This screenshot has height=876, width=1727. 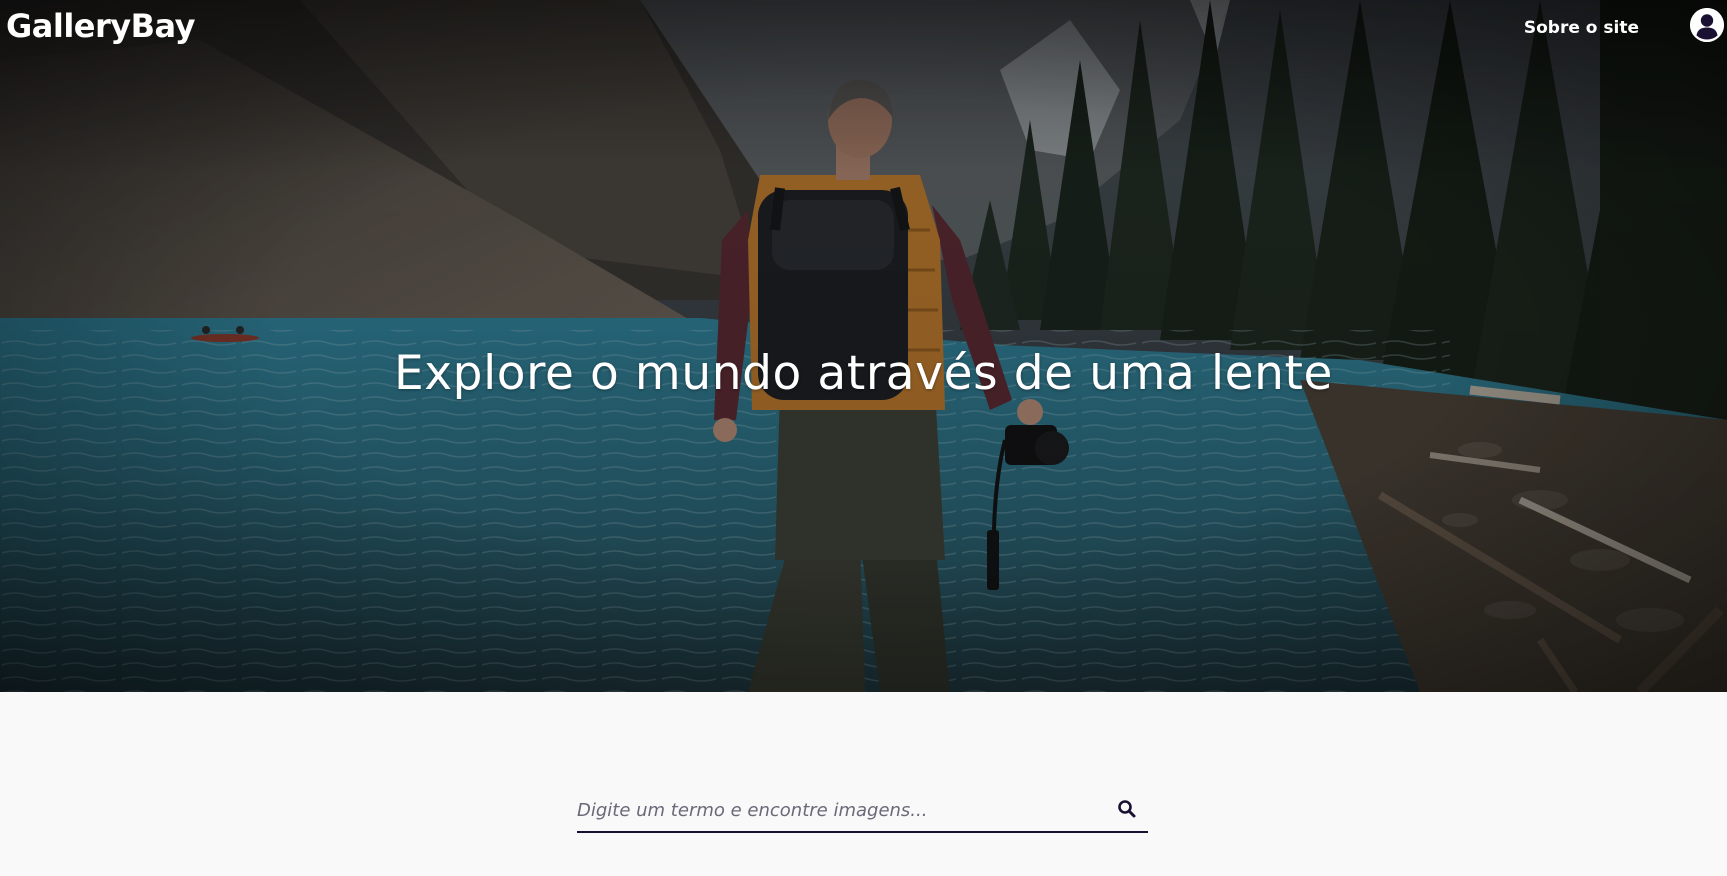 I want to click on profile-button, so click(x=1707, y=25).